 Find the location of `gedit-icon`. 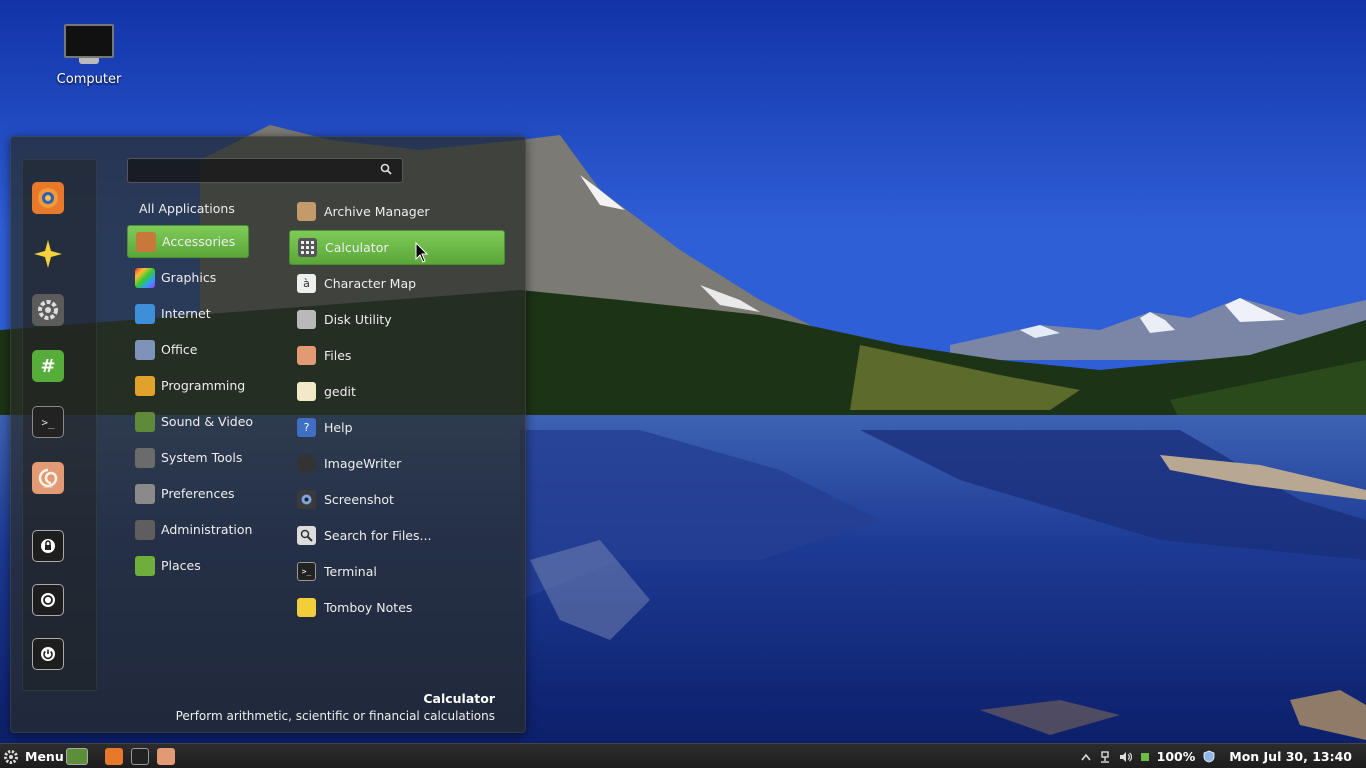

gedit-icon is located at coordinates (306, 391).